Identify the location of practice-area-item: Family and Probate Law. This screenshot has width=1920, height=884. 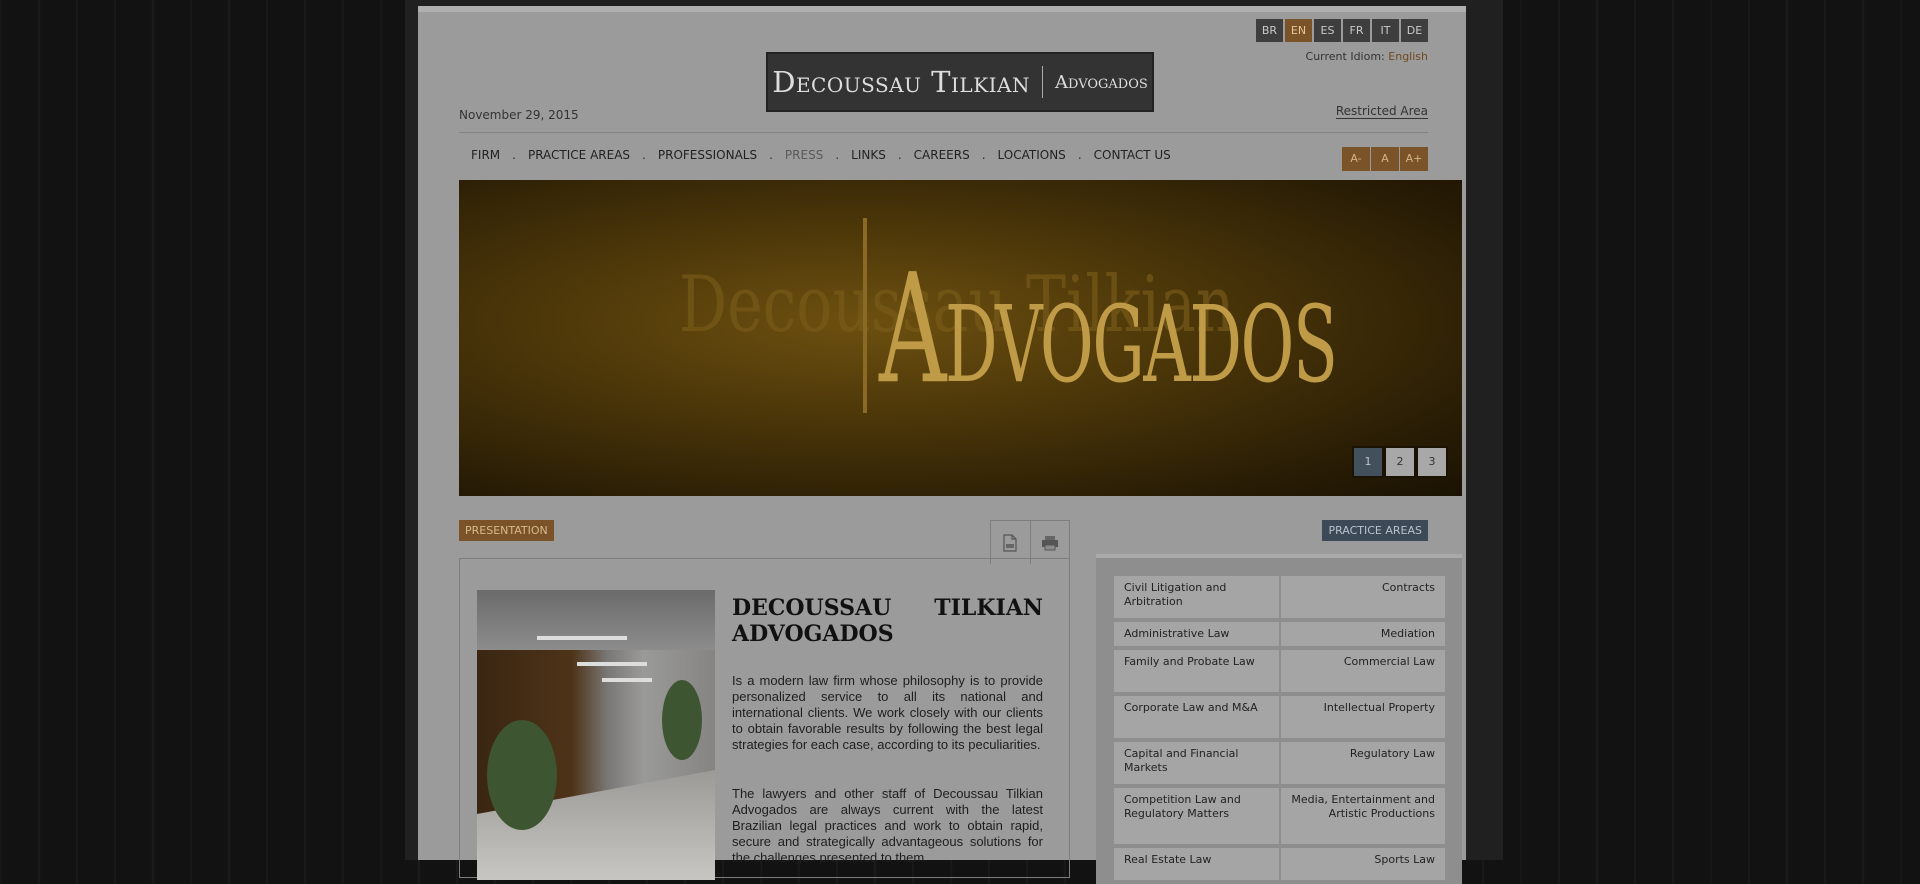
(1196, 671).